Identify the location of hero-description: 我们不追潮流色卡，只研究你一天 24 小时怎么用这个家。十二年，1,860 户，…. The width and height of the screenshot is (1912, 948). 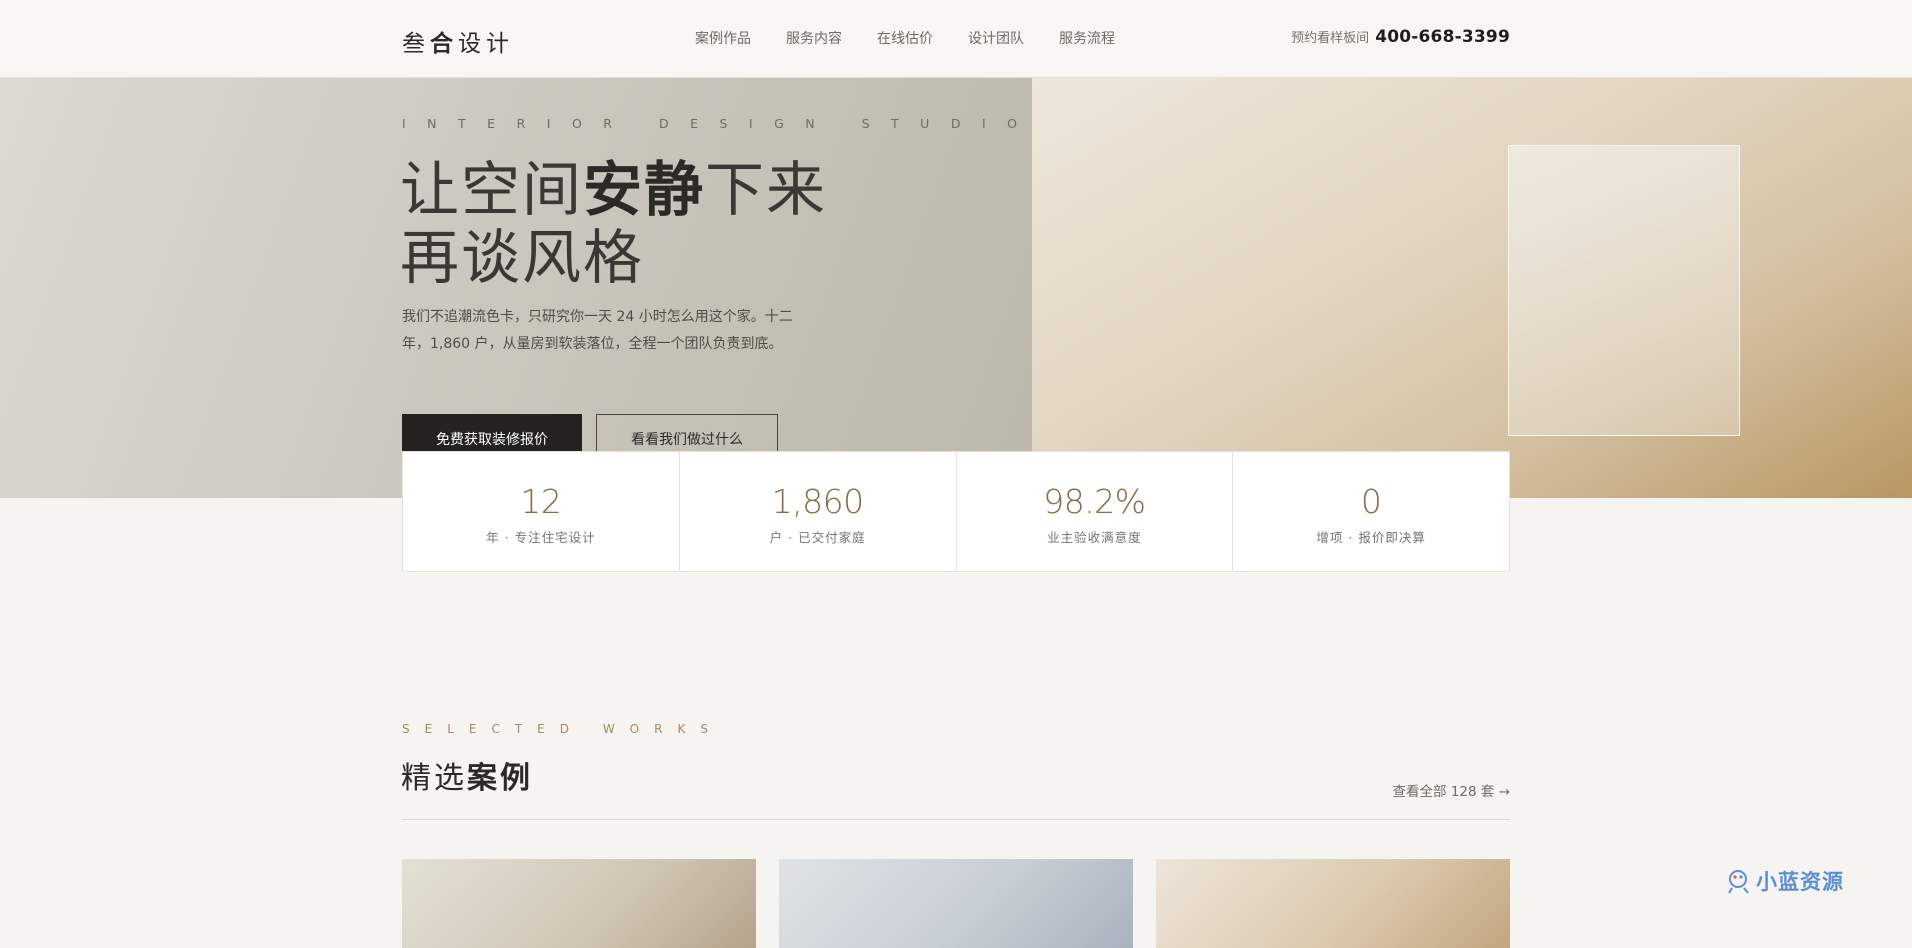
(597, 330).